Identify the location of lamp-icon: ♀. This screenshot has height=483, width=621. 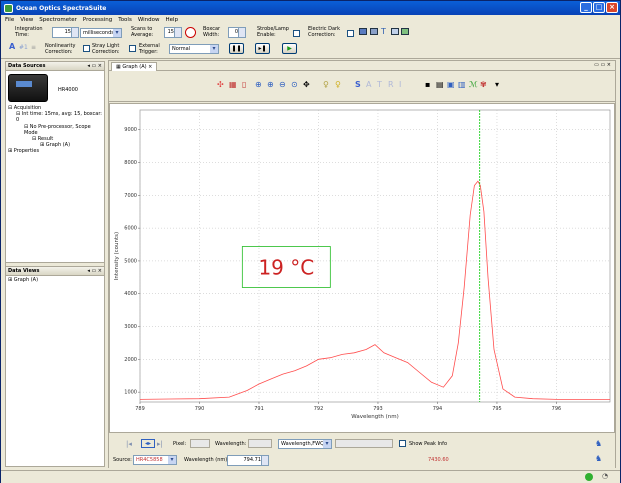
(326, 85).